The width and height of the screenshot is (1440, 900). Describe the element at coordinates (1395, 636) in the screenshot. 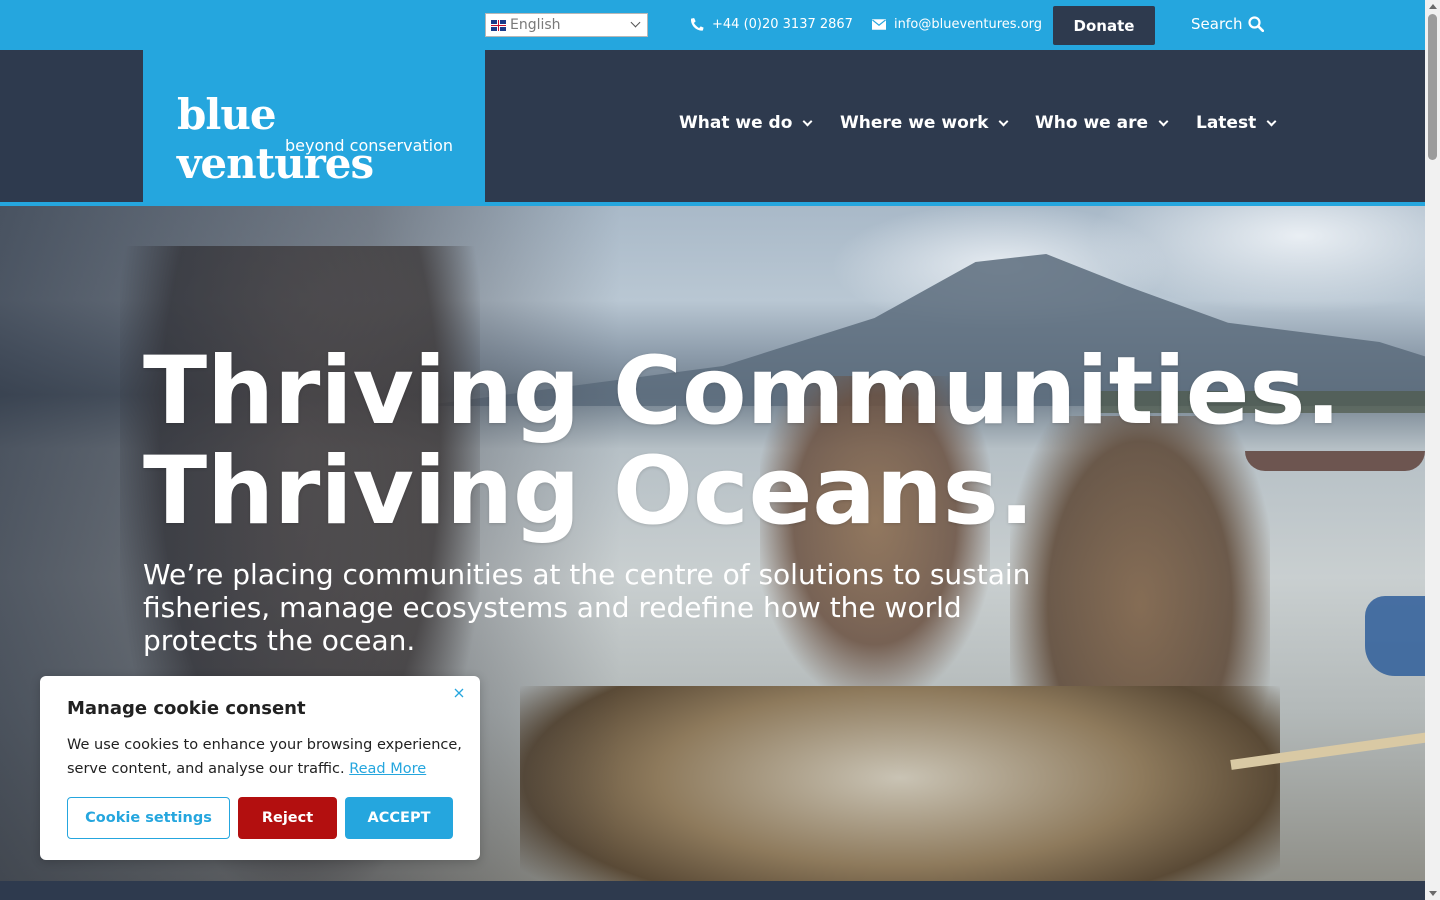

I see `hero-image-boat` at that location.